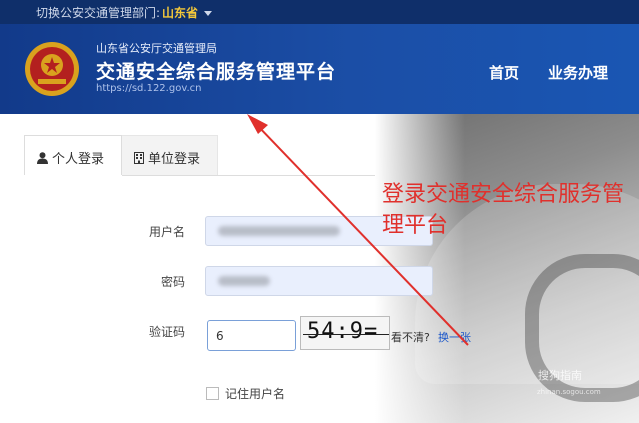  Describe the element at coordinates (255, 394) in the screenshot. I see `remember-username-label: 记住用户名` at that location.